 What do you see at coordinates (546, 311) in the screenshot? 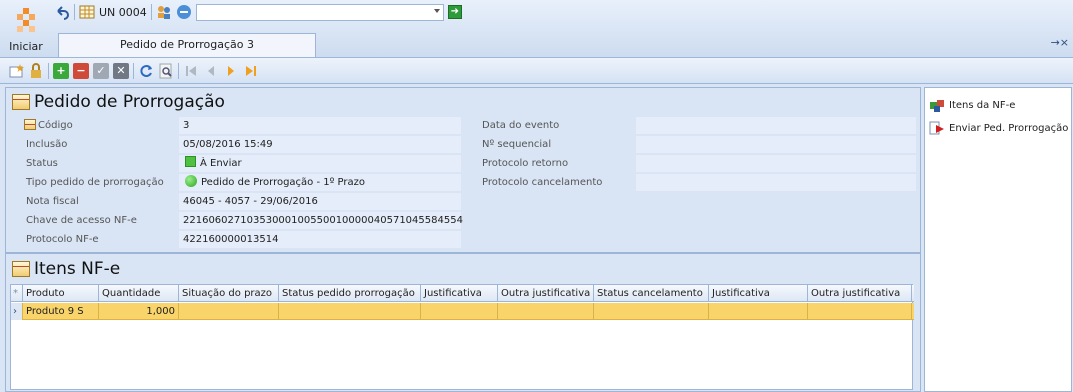
I see `cell-outra-justificativa` at bounding box center [546, 311].